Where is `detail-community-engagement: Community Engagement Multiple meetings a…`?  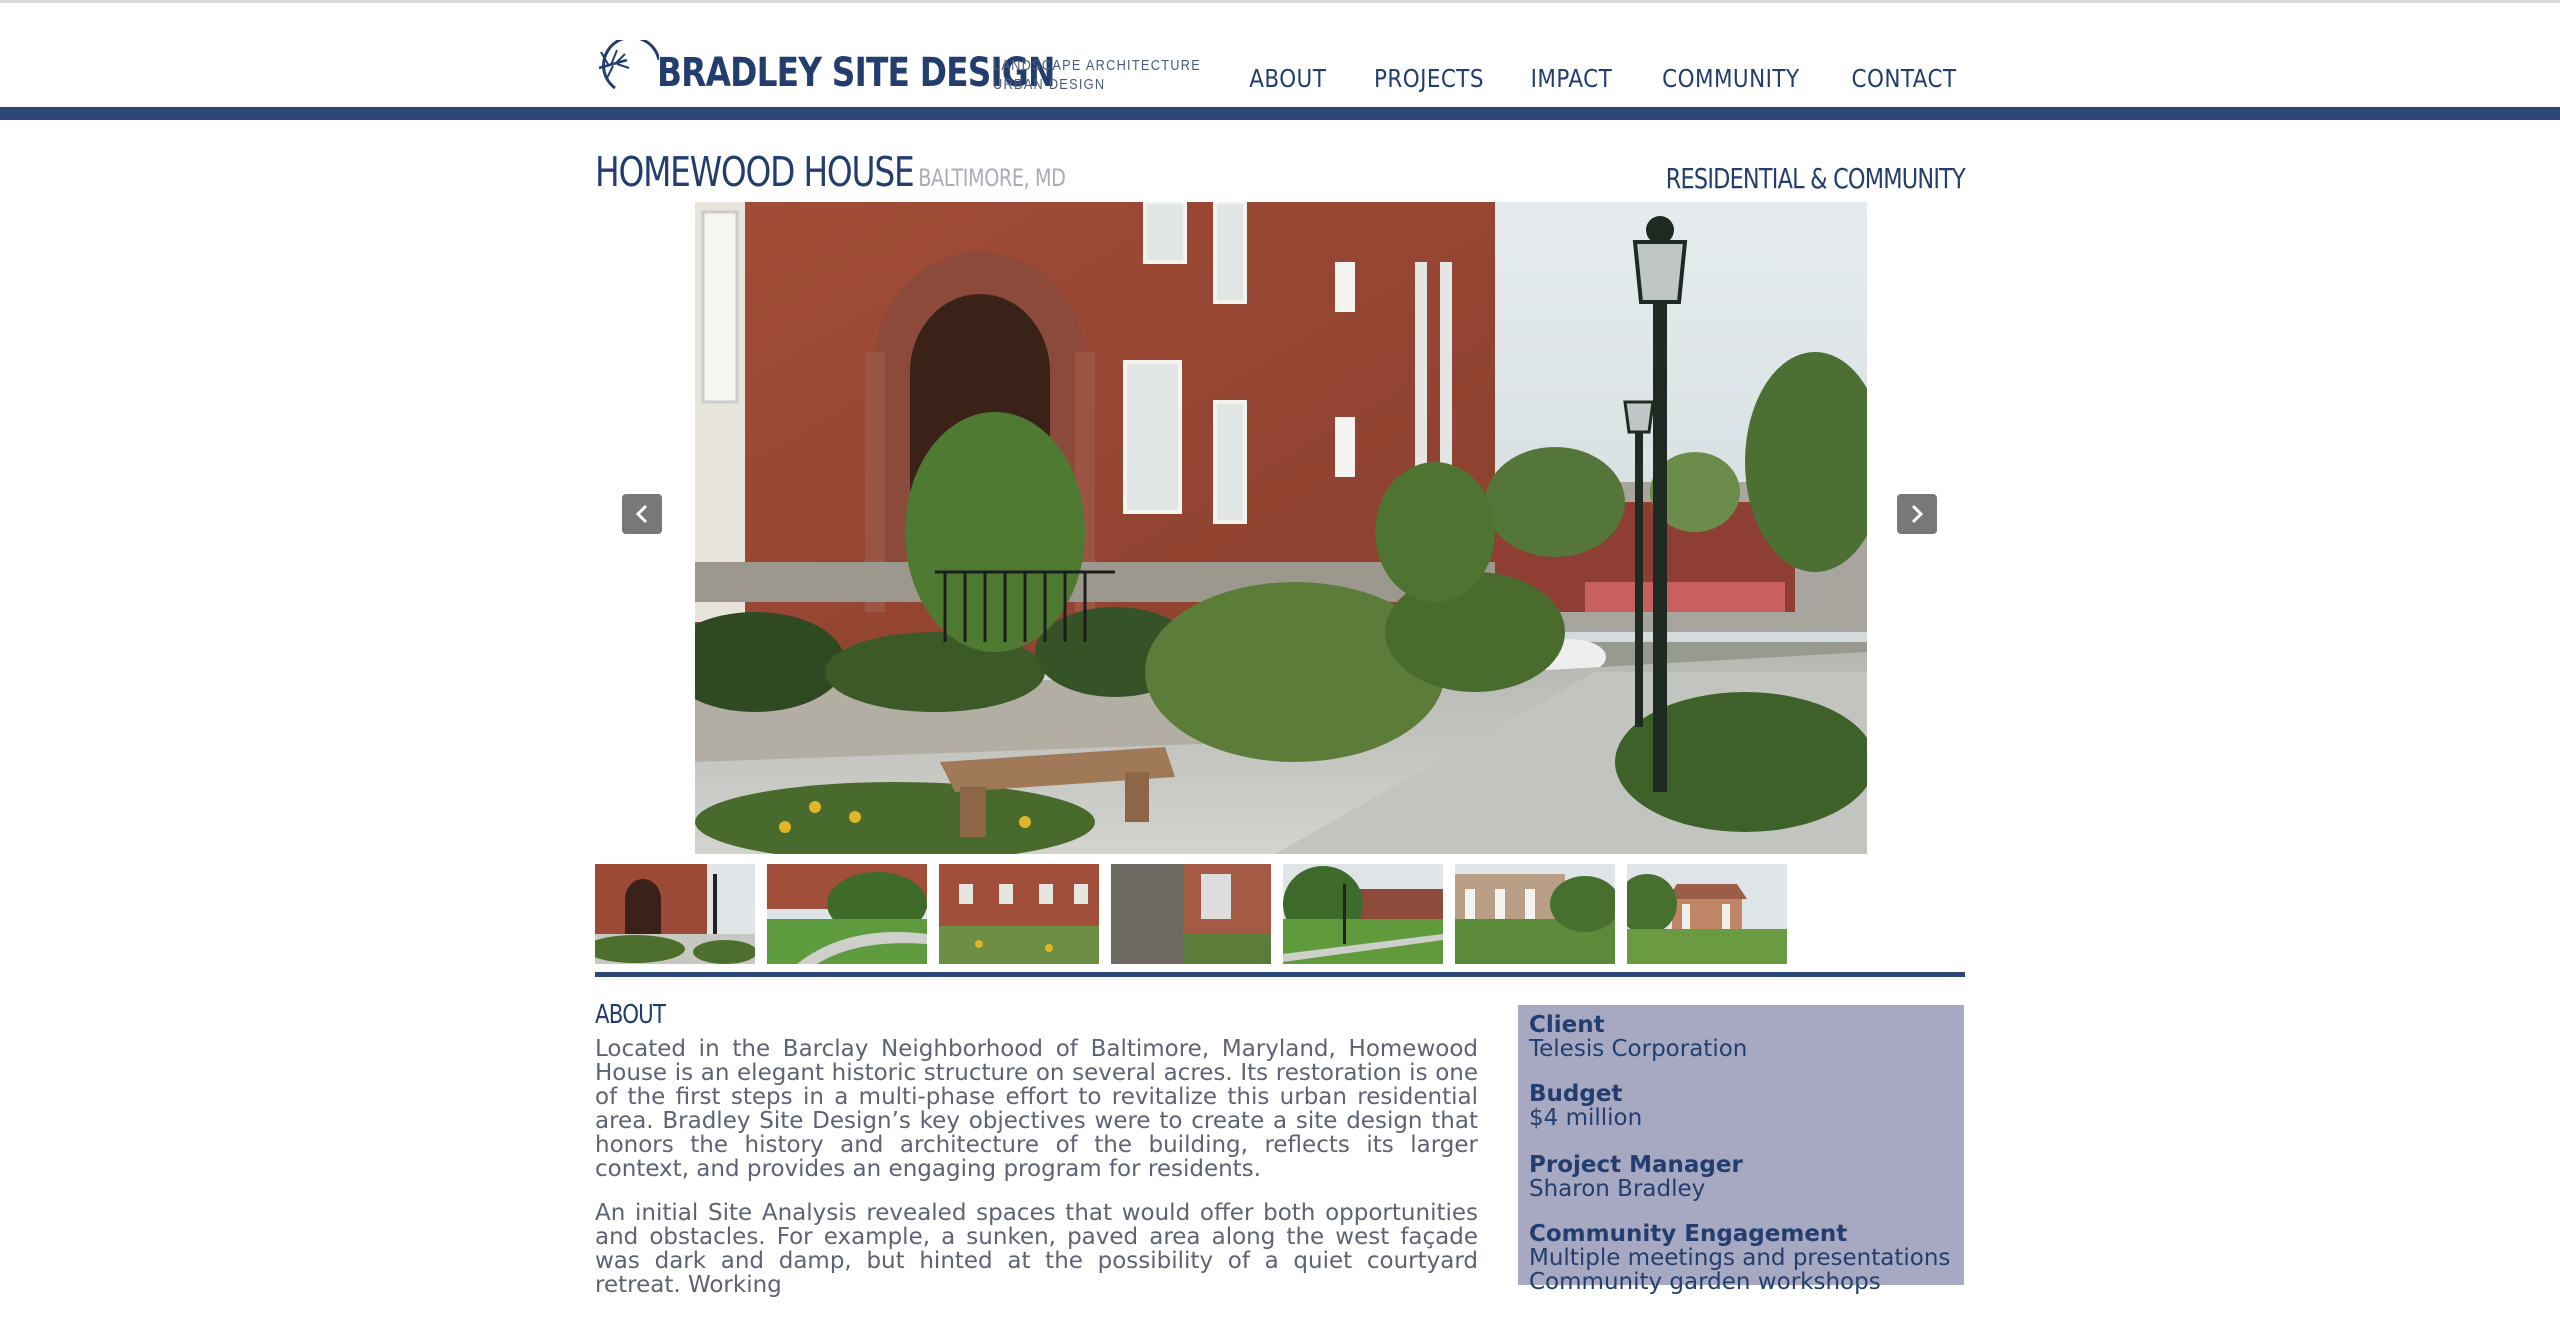
detail-community-engagement: Community Engagement Multiple meetings a… is located at coordinates (1739, 1258).